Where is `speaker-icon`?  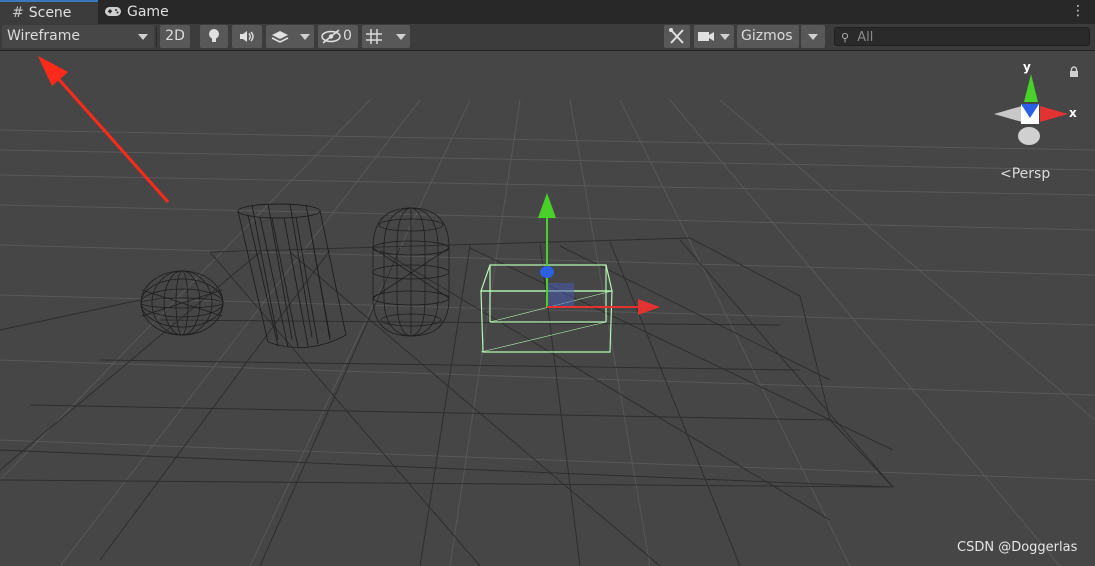
speaker-icon is located at coordinates (247, 36).